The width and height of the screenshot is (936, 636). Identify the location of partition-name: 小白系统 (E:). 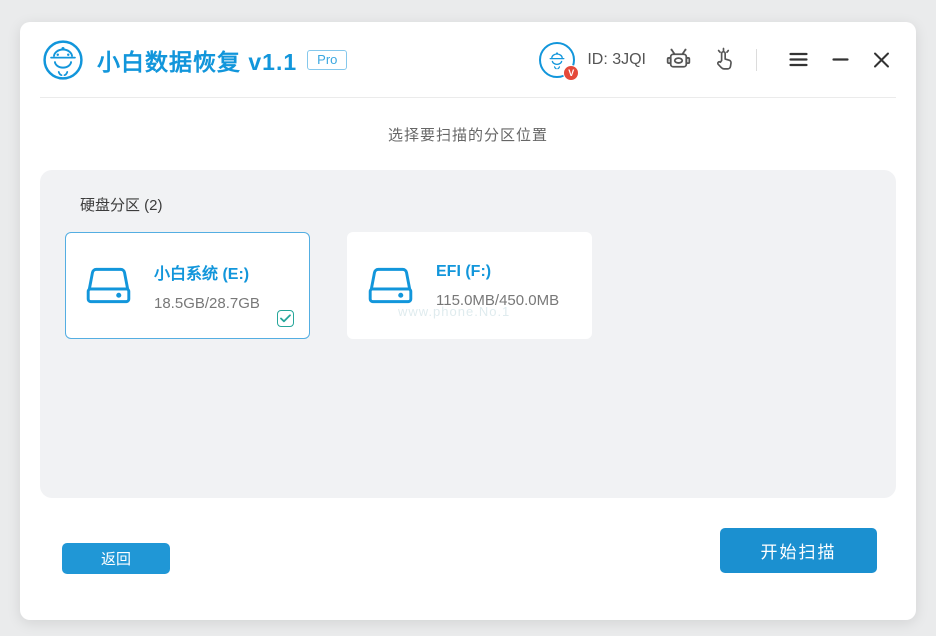
(202, 274).